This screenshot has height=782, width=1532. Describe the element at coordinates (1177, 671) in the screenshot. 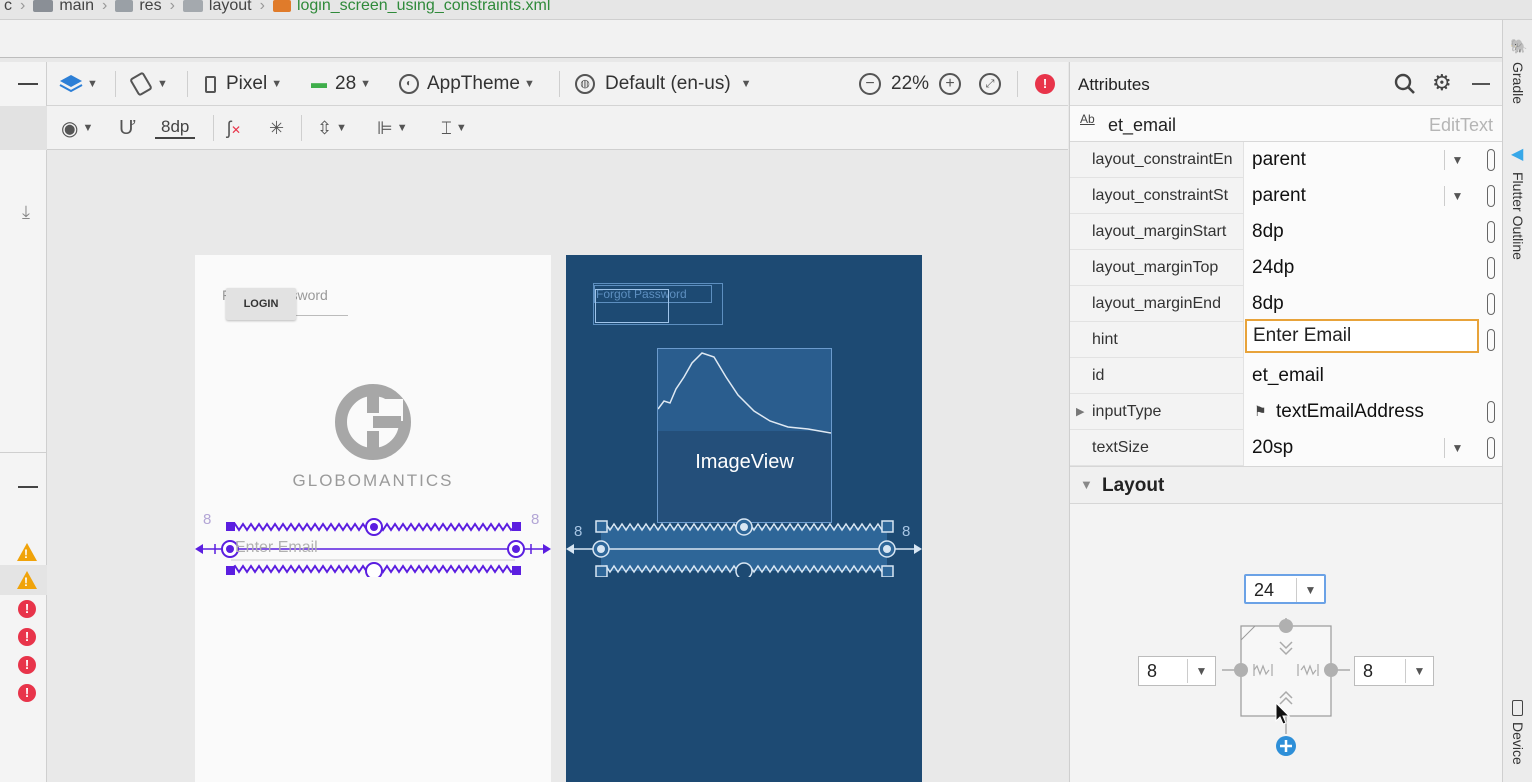

I see `margin-start-input: 8 ▼` at that location.